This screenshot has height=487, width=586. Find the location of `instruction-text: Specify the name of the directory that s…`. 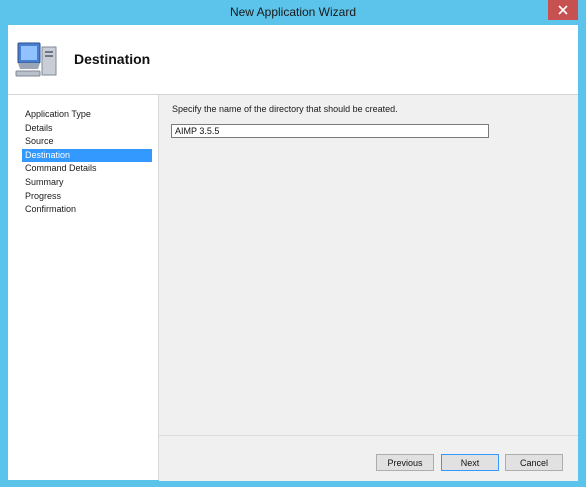

instruction-text: Specify the name of the directory that s… is located at coordinates (285, 109).